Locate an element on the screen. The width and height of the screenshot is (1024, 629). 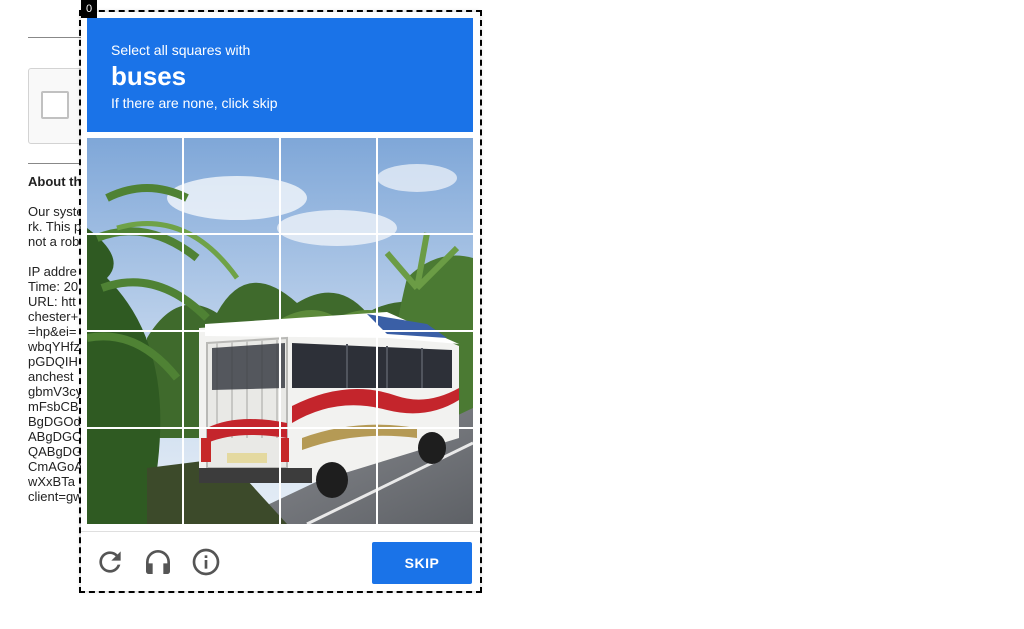
element-counter-badge: 0 is located at coordinates (89, 9).